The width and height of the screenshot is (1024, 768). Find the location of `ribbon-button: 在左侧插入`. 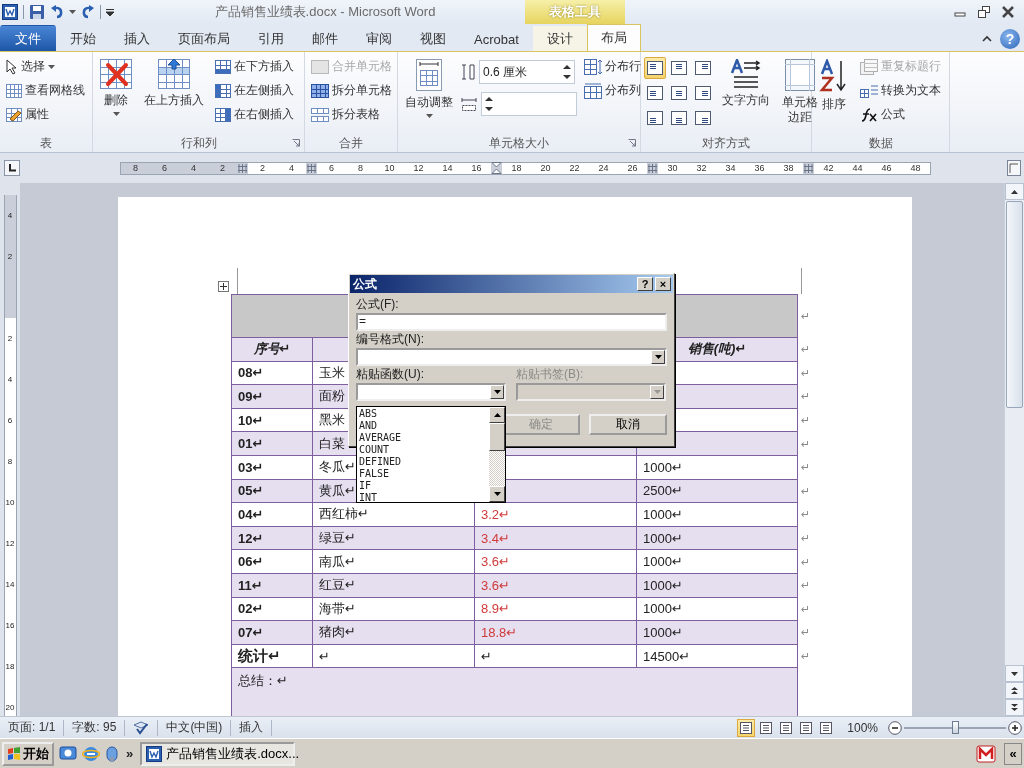

ribbon-button: 在左侧插入 is located at coordinates (254, 90).